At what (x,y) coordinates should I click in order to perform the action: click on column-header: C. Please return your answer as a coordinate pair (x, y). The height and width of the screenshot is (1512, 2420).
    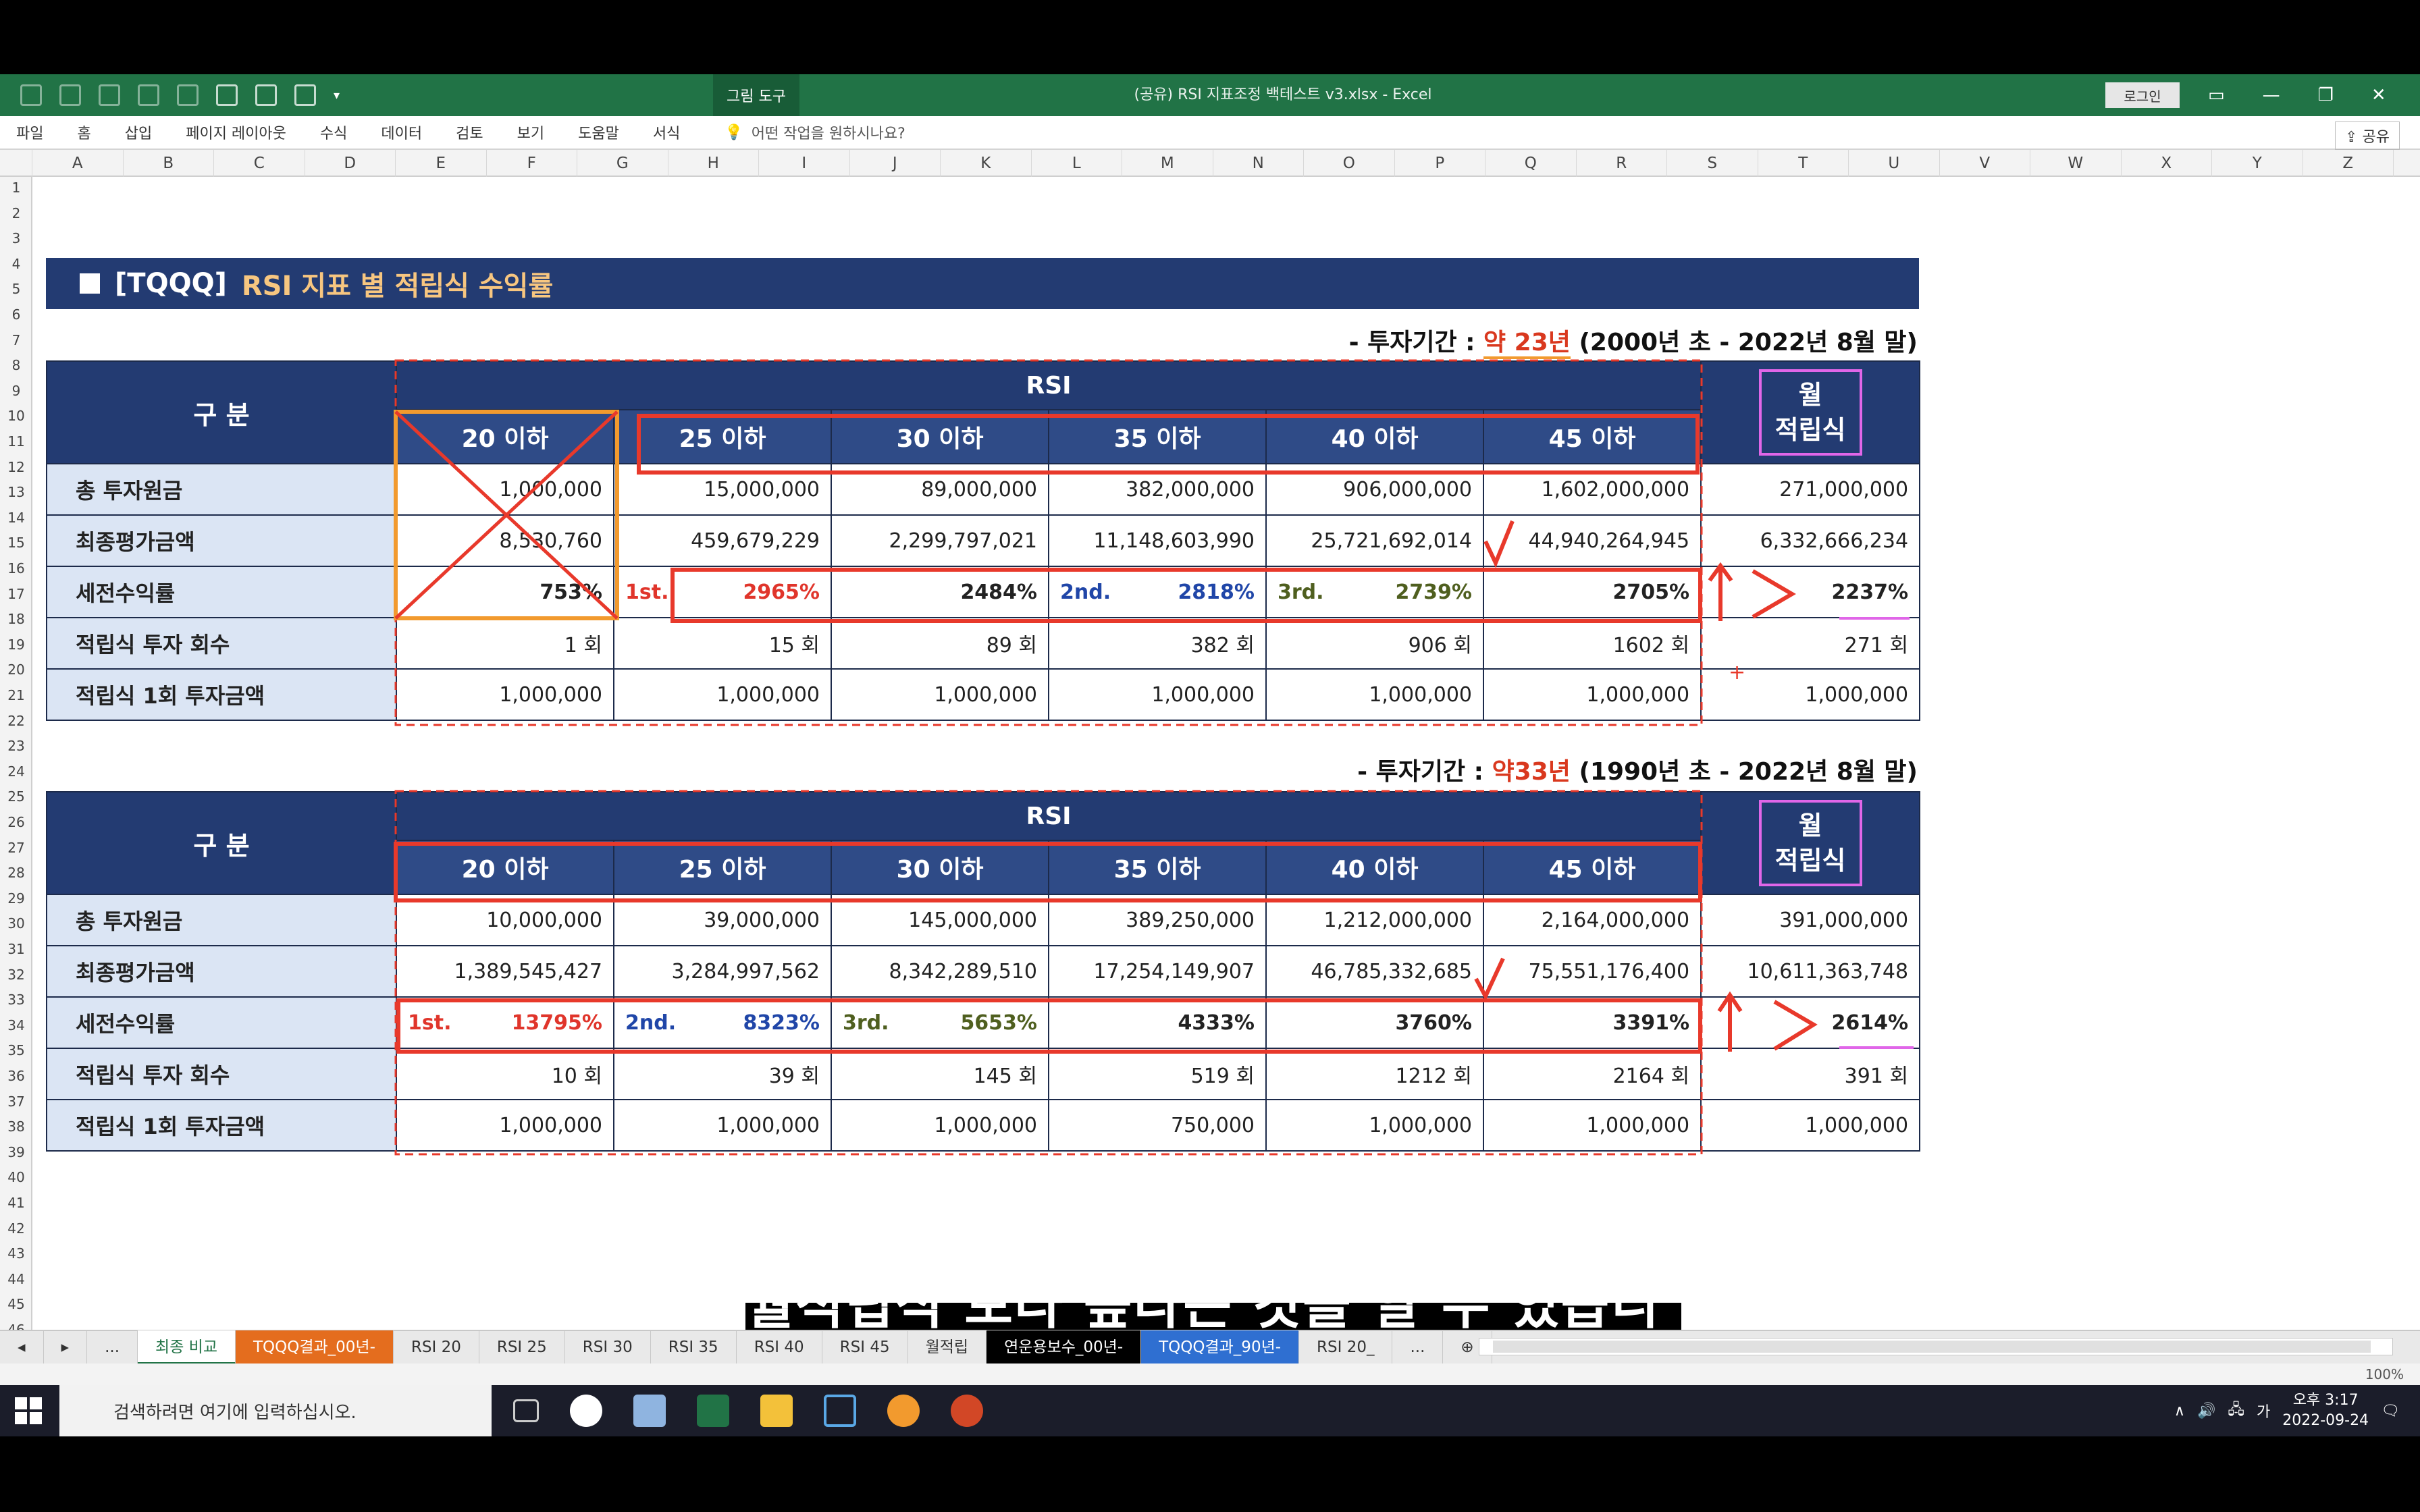
    Looking at the image, I should click on (259, 163).